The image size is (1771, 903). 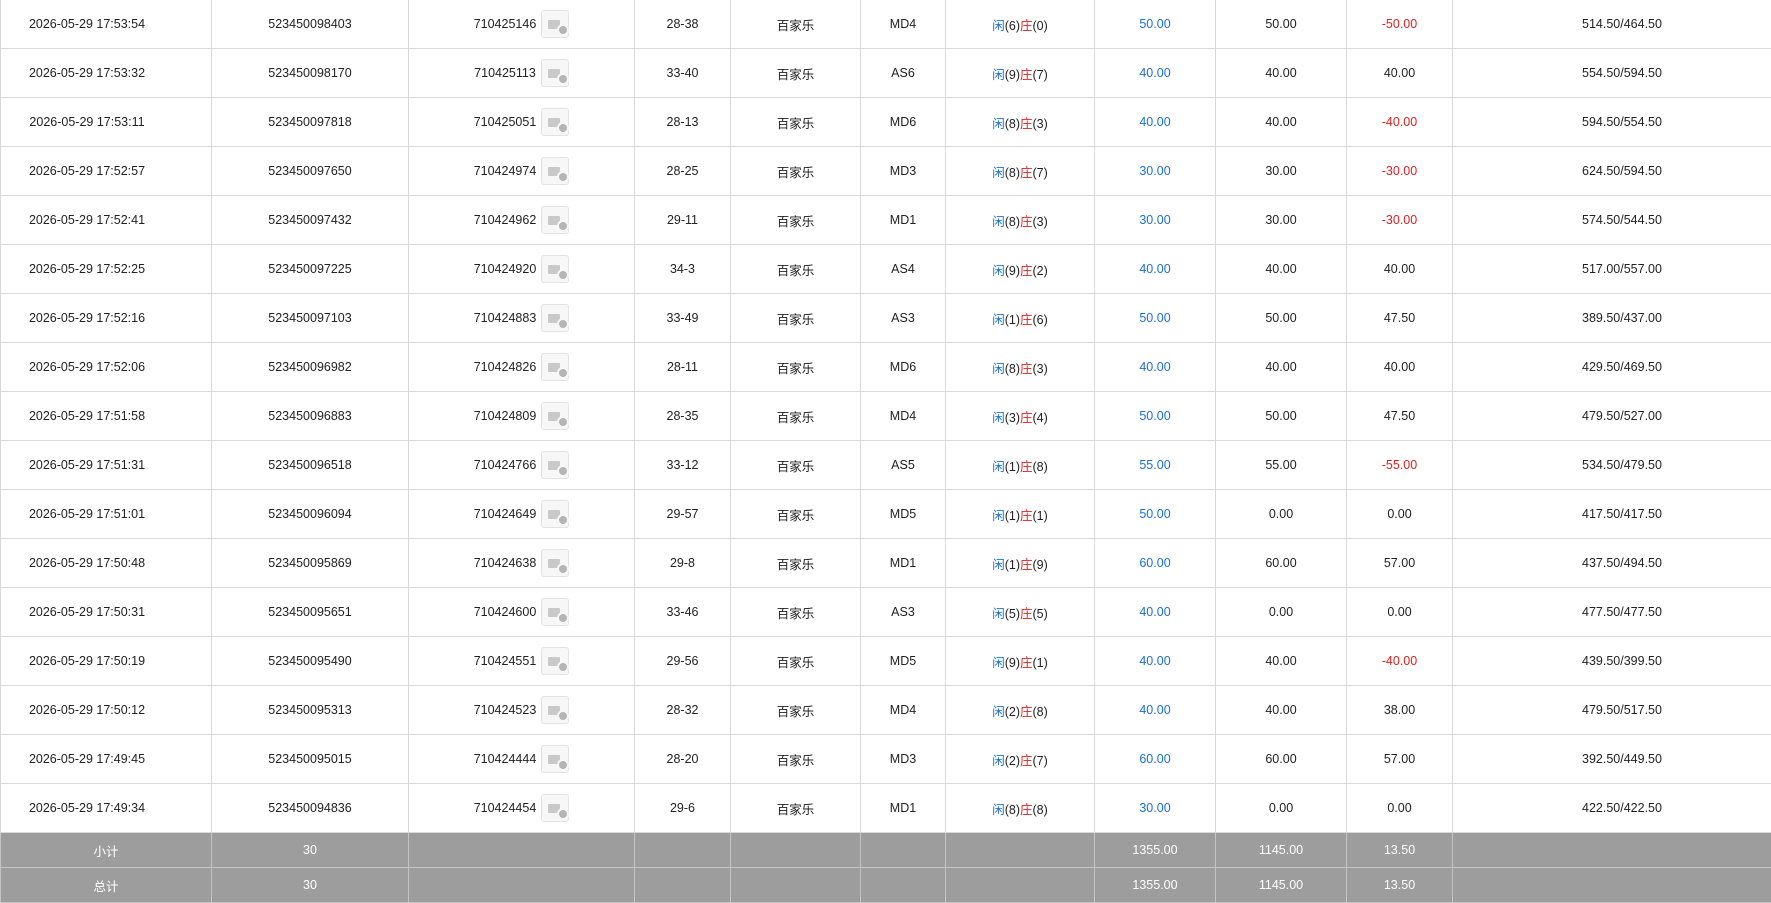 What do you see at coordinates (106, 122) in the screenshot?
I see `bet-time: 2026-05-29 17:53:11` at bounding box center [106, 122].